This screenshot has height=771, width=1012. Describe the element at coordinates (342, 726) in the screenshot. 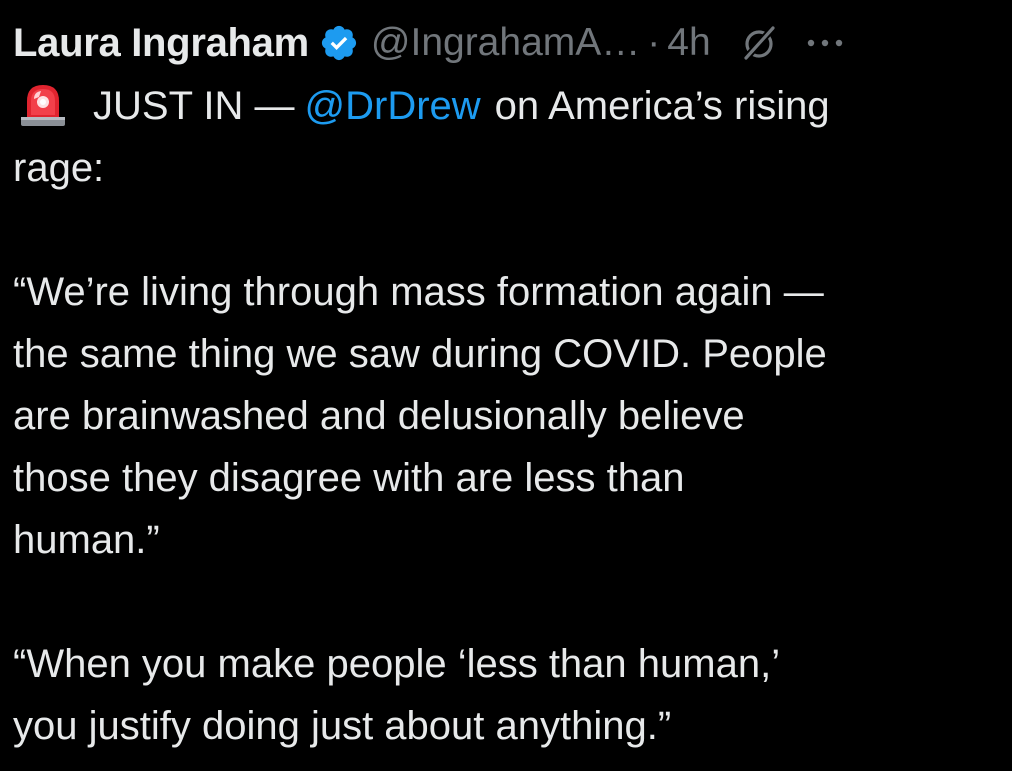

I see `quote-line: you justify doing just about anything.”` at that location.